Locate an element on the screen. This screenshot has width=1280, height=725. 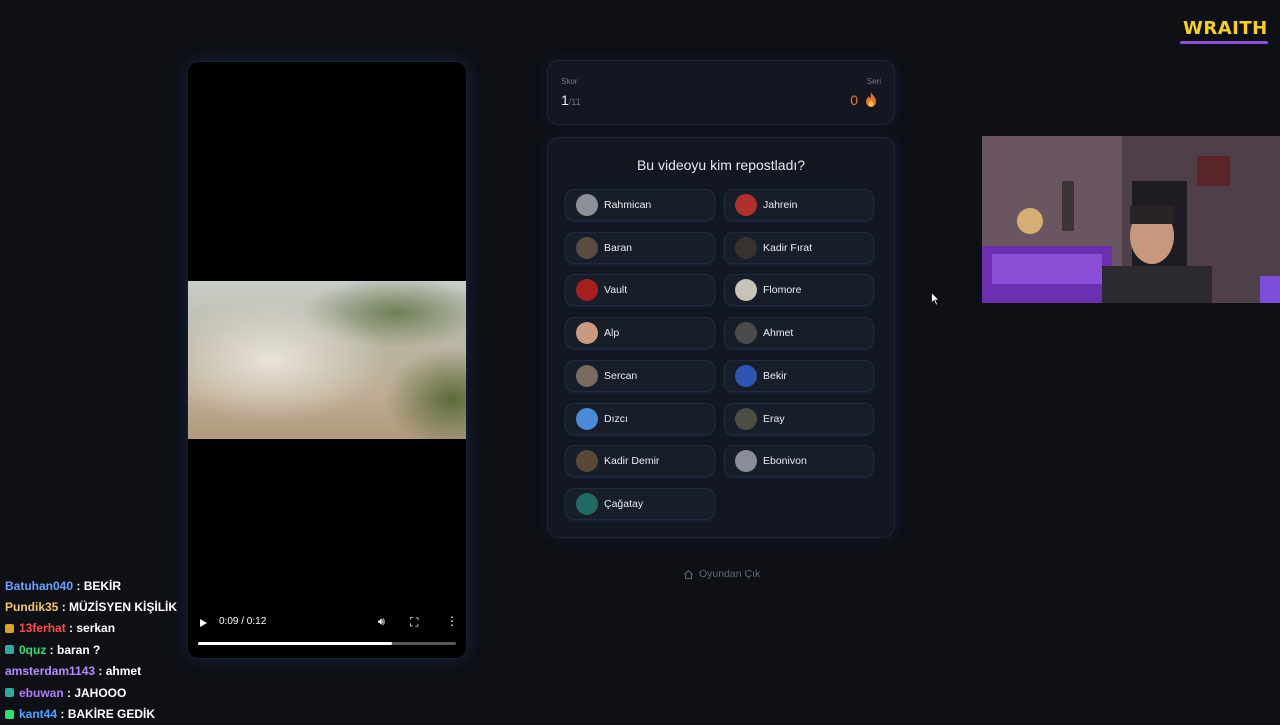
chat-message: kant44 : BAKİRE GEDİK is located at coordinates (105, 713).